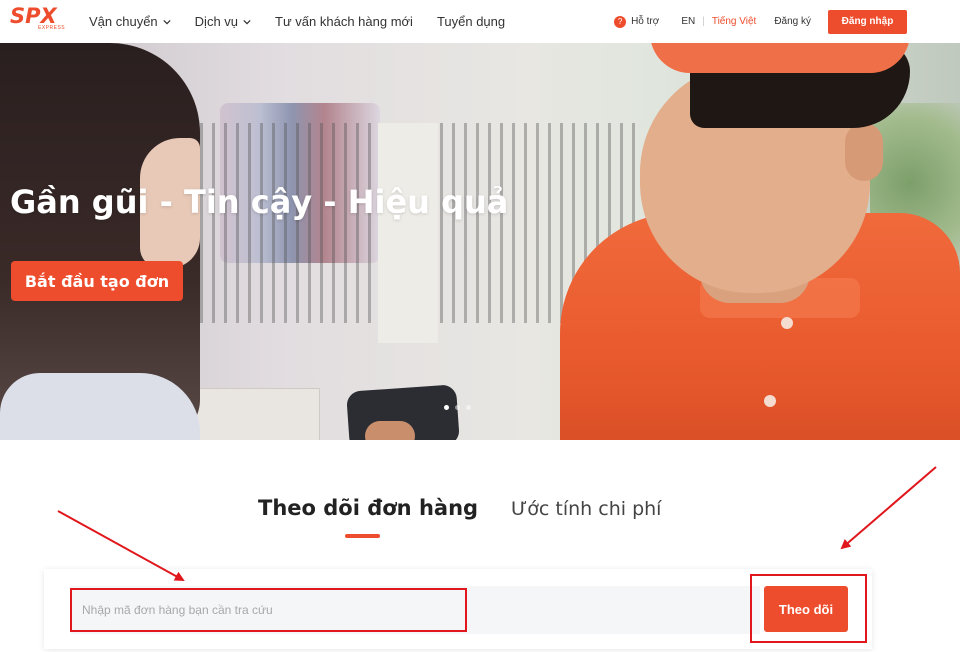 This screenshot has width=960, height=652. What do you see at coordinates (368, 508) in the screenshot?
I see `tab-track-order: Theo dõi đơn hàng` at bounding box center [368, 508].